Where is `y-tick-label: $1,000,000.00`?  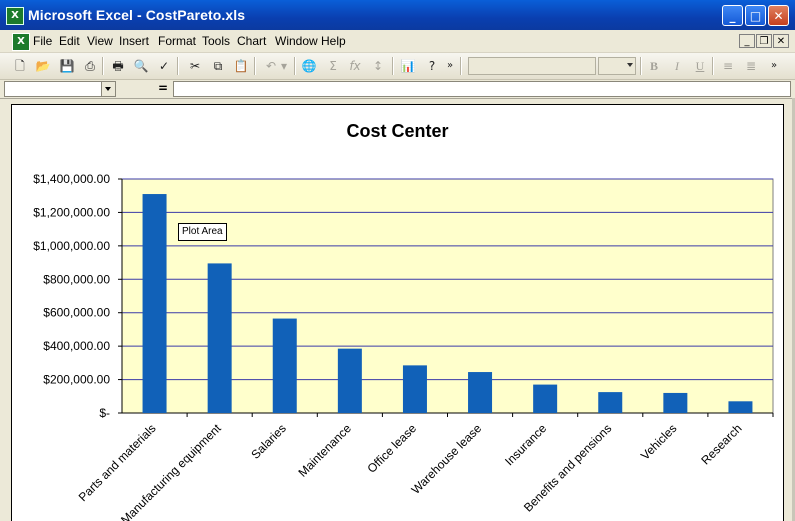
y-tick-label: $1,000,000.00 is located at coordinates (71, 246).